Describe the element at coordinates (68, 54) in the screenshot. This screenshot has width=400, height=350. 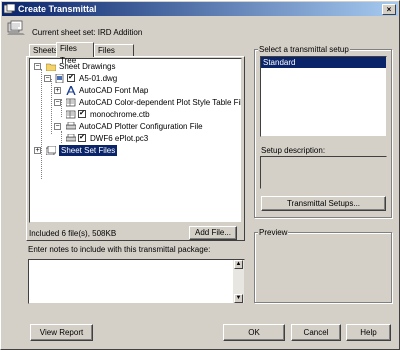
I see `tab-files-tree-label: Files Tree` at that location.